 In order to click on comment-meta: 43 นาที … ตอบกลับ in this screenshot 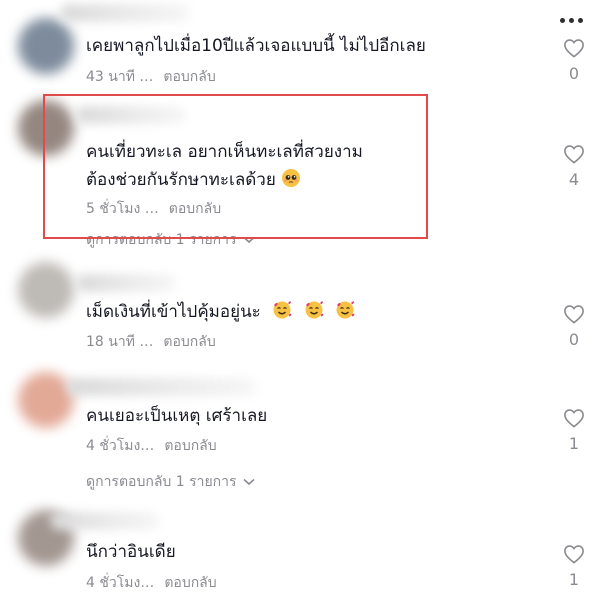, I will do `click(151, 77)`.